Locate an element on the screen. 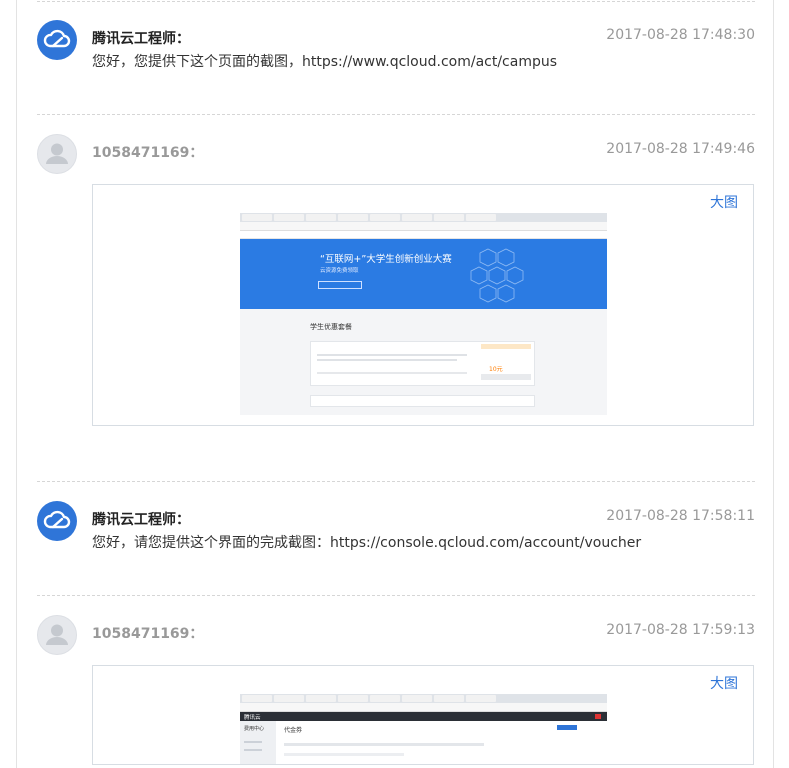 The height and width of the screenshot is (768, 789). console-sidebar: 费用中心 is located at coordinates (258, 742).